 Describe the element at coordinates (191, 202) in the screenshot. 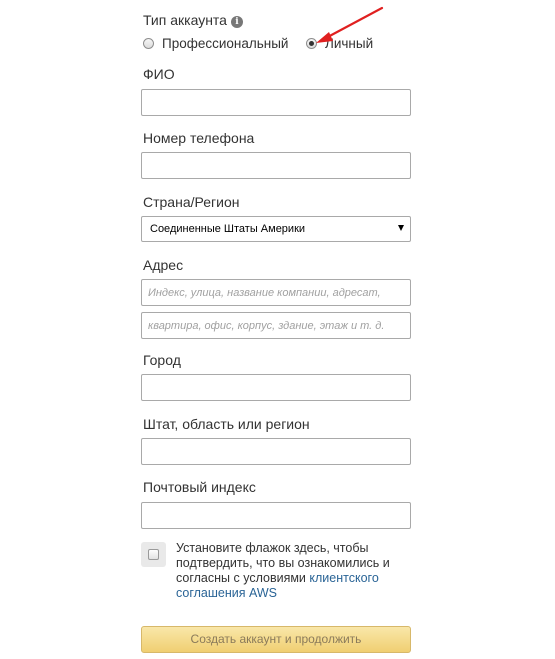

I see `country-label: Страна/Регион` at that location.